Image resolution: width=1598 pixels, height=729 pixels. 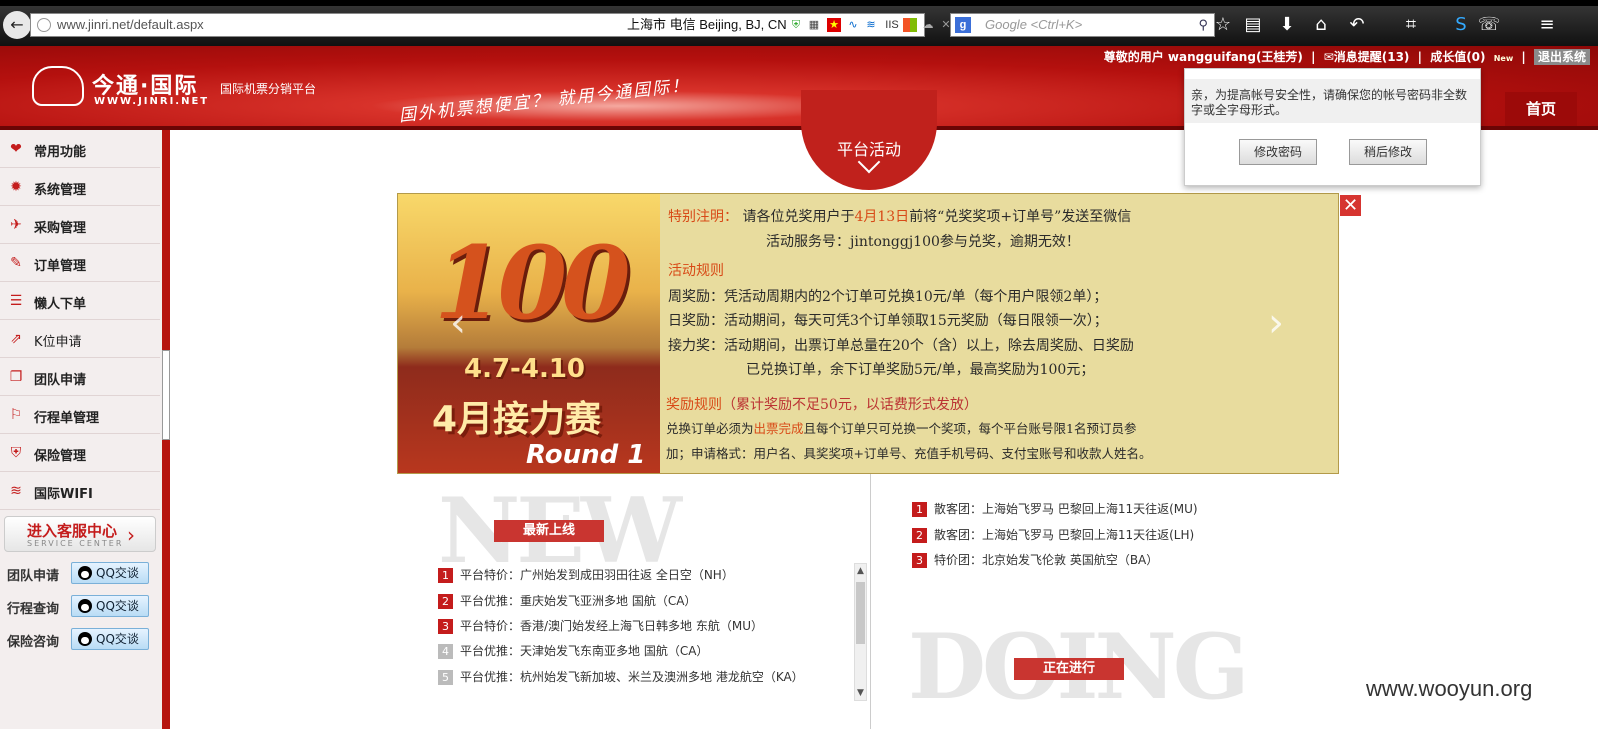 What do you see at coordinates (920, 370) in the screenshot?
I see `rule-relay-2: 已兑换订单，余下订单奖励5元/单，最高奖励为100元；` at bounding box center [920, 370].